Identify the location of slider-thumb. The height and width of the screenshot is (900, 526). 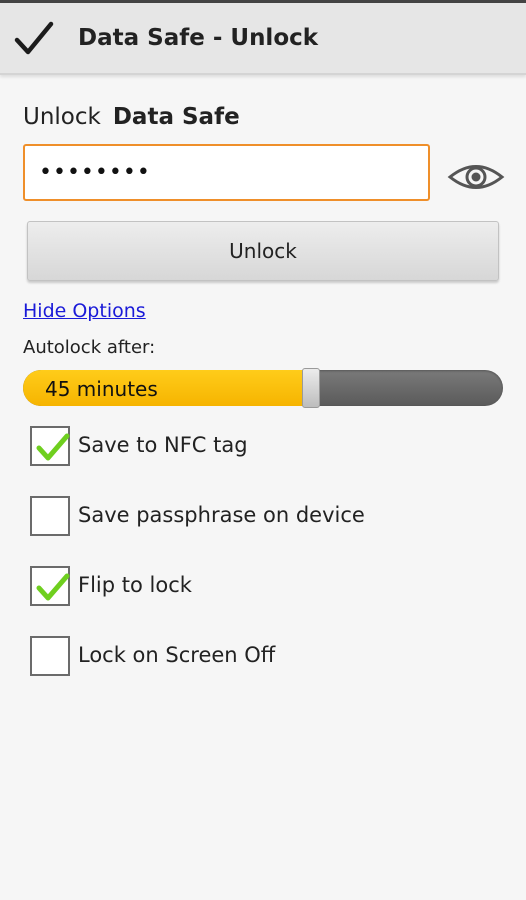
(311, 388).